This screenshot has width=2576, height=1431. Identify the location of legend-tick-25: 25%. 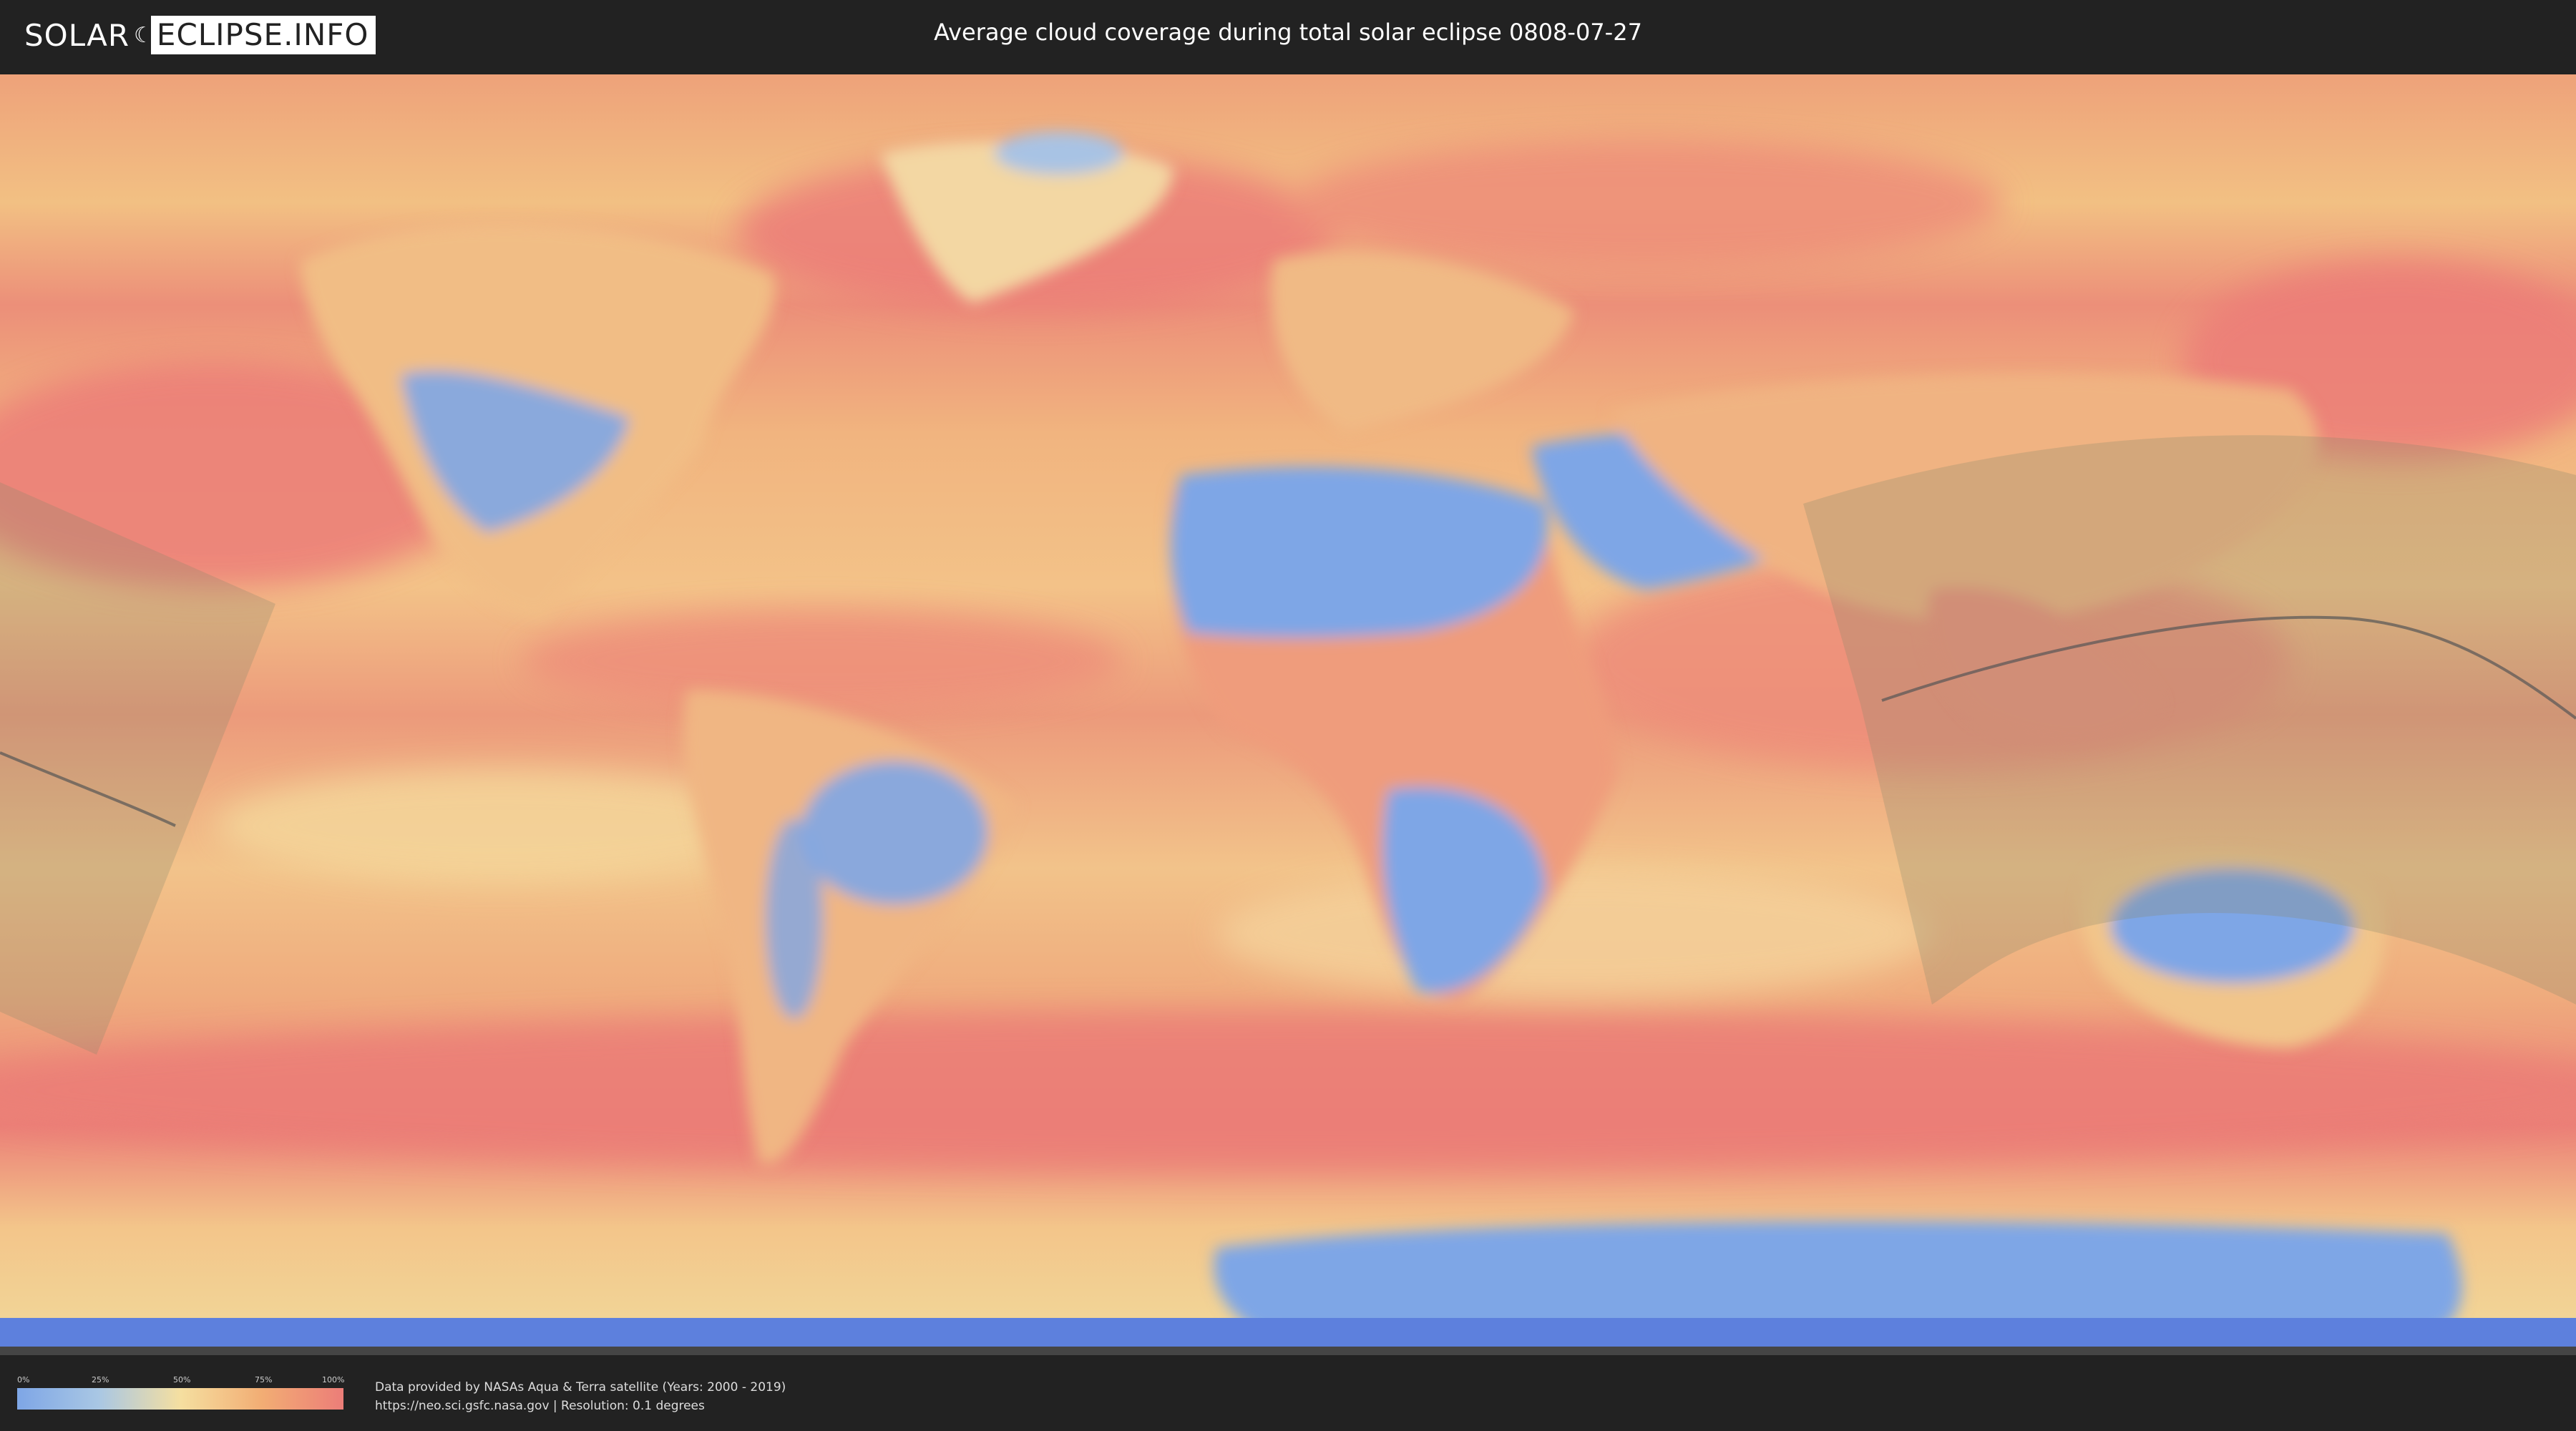
(100, 1379).